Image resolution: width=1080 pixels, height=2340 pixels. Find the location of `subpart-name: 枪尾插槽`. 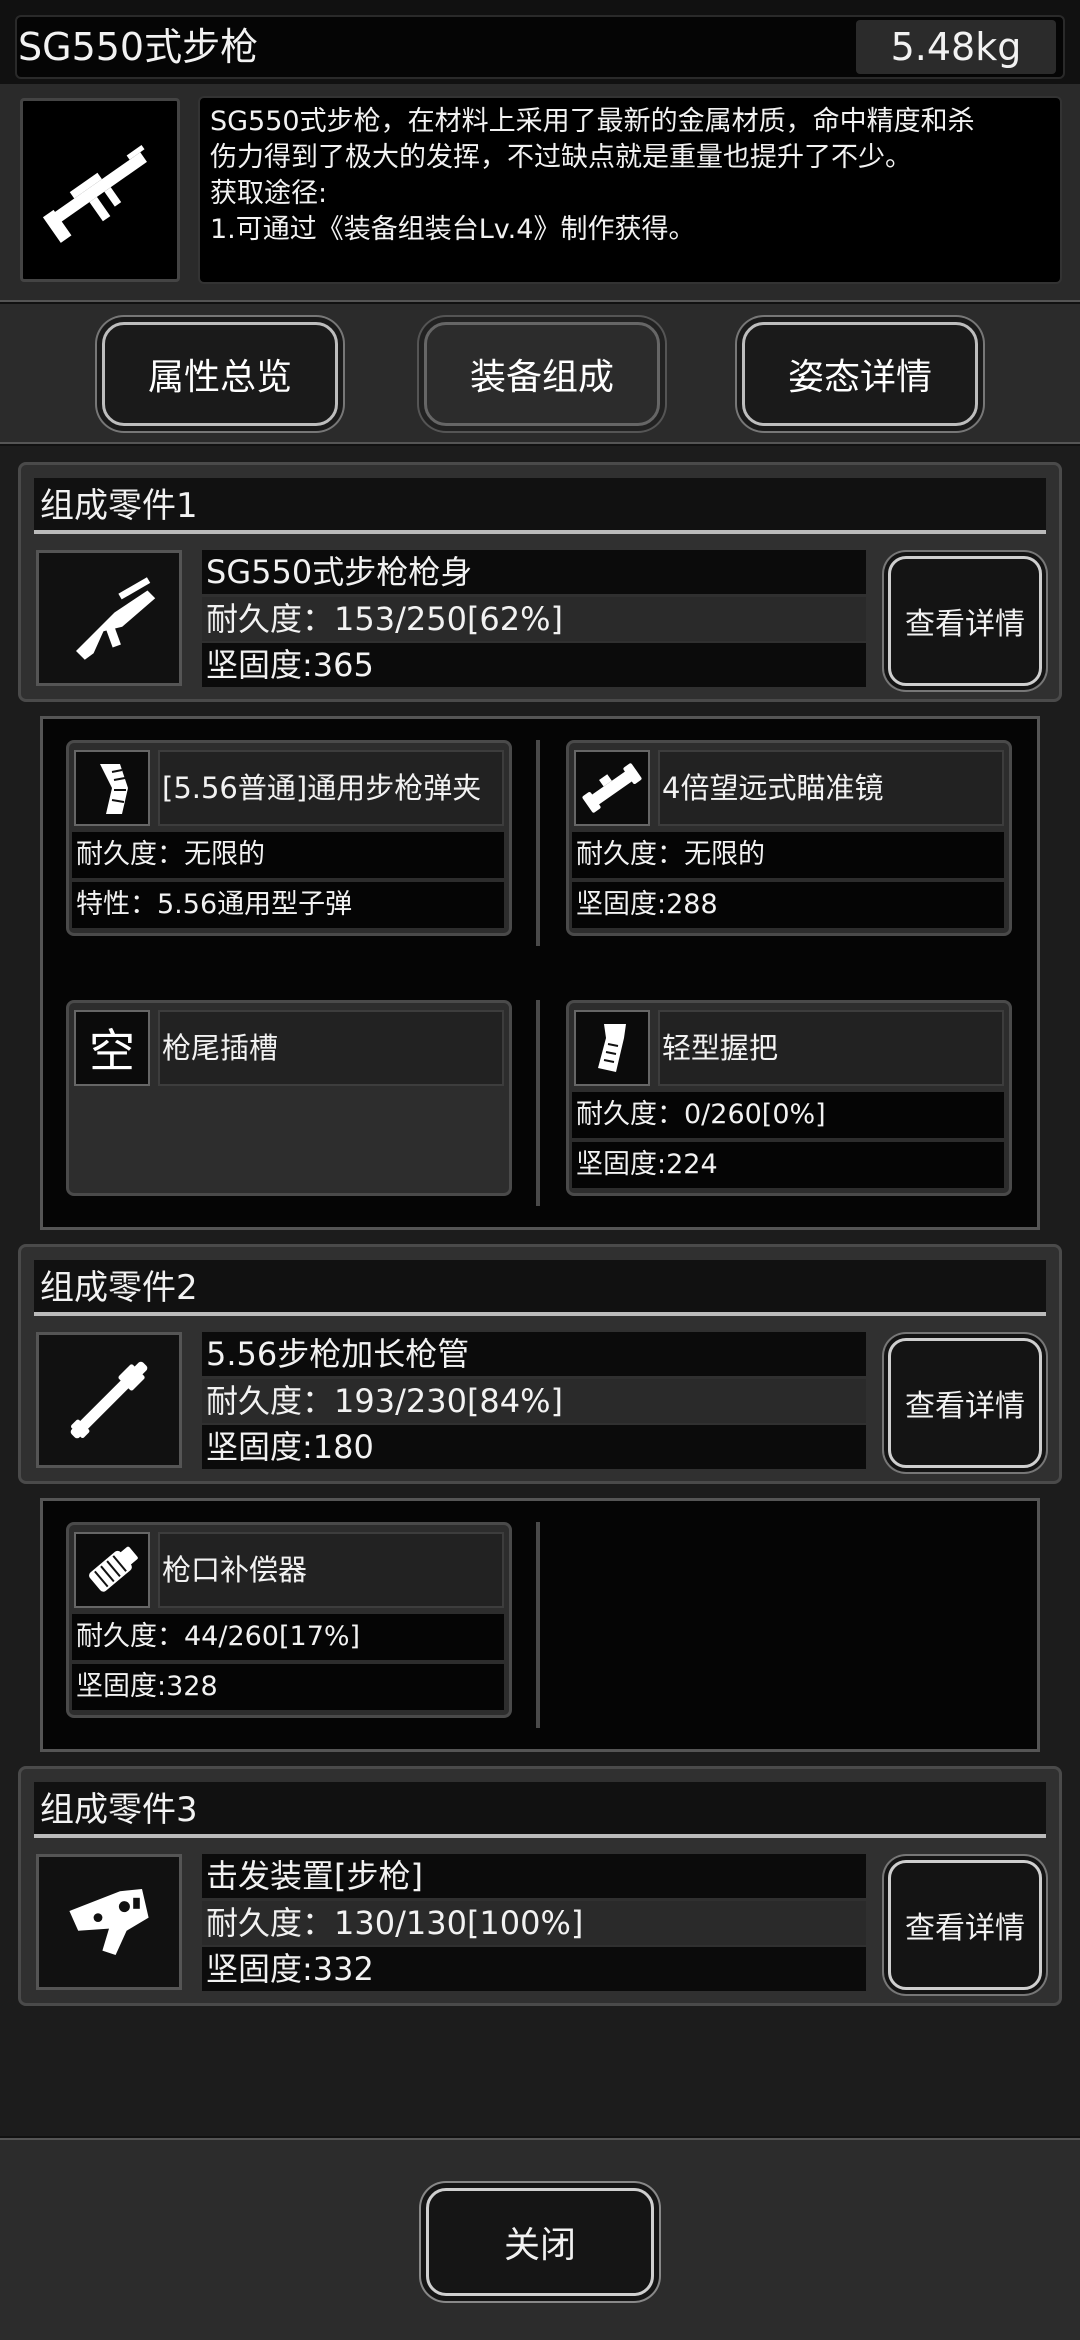

subpart-name: 枪尾插槽 is located at coordinates (331, 1048).